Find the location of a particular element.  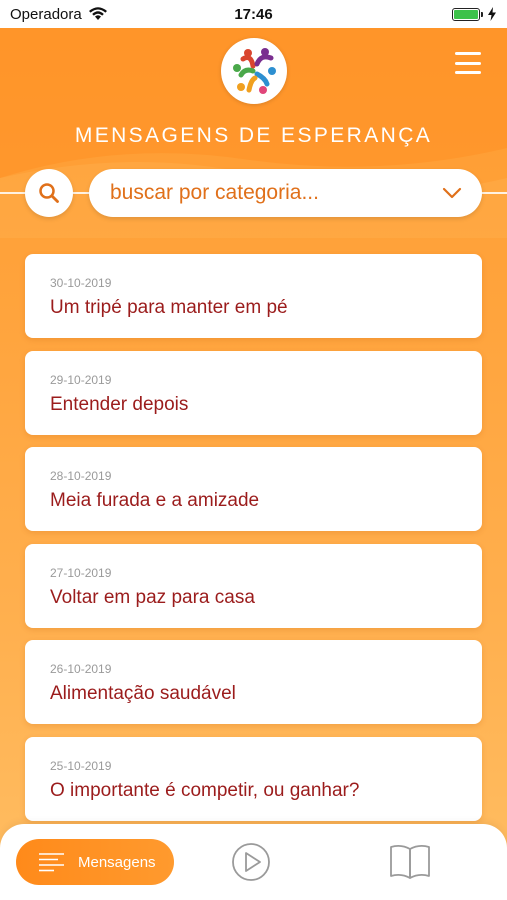

message-date: 28-10-2019 is located at coordinates (81, 476).